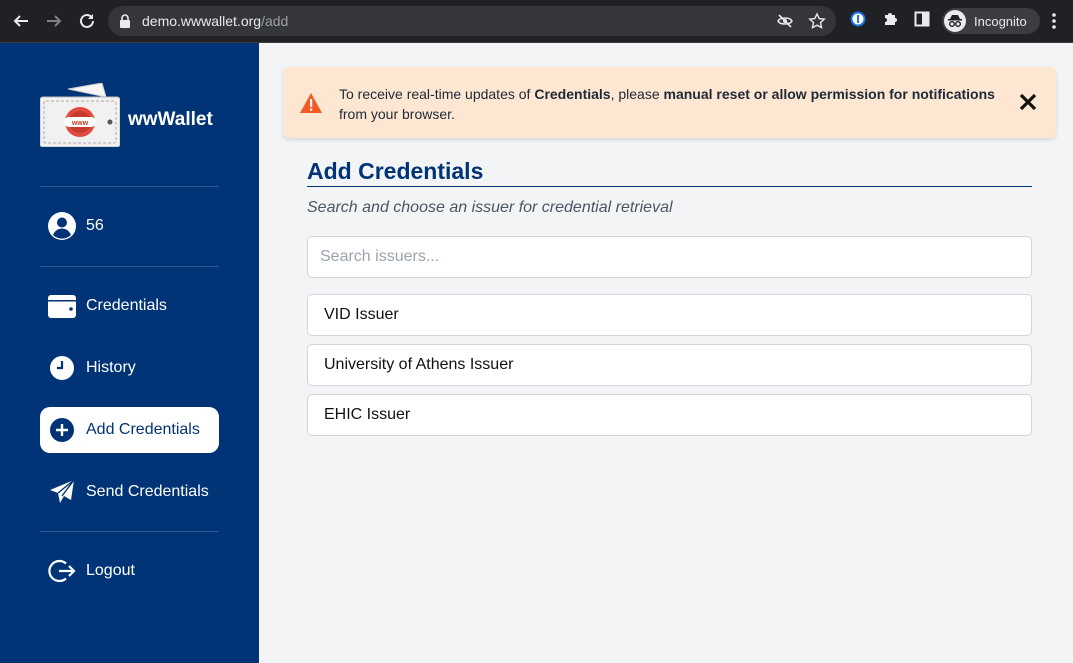  I want to click on svg-text: www, so click(80, 123).